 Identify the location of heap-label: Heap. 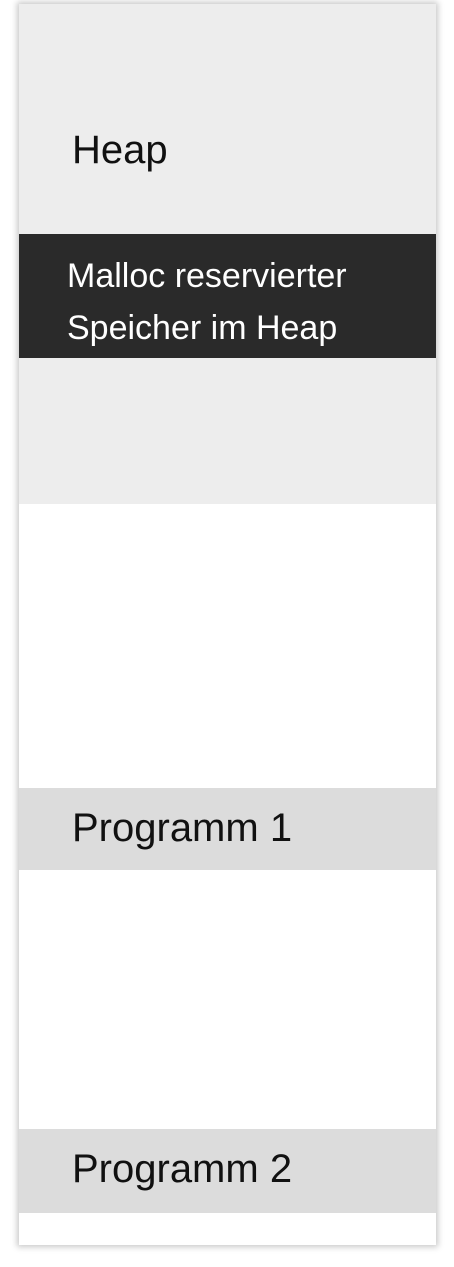
(120, 150).